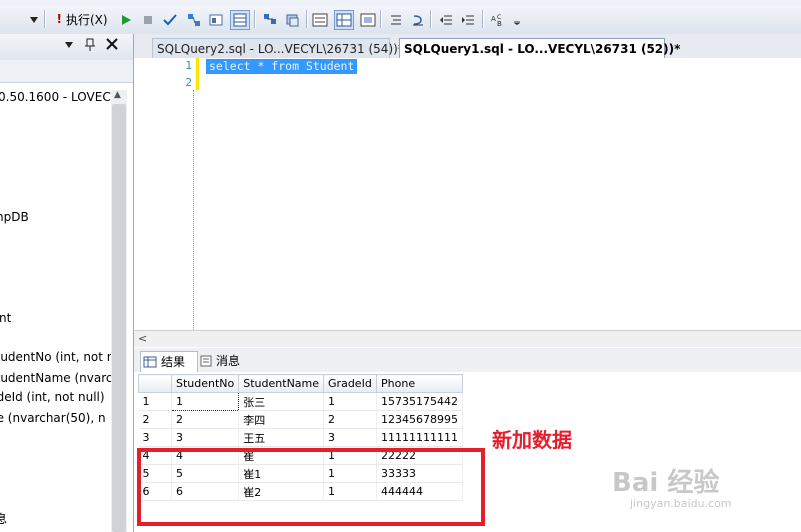  What do you see at coordinates (468, 20) in the screenshot?
I see `increase-indent-icon` at bounding box center [468, 20].